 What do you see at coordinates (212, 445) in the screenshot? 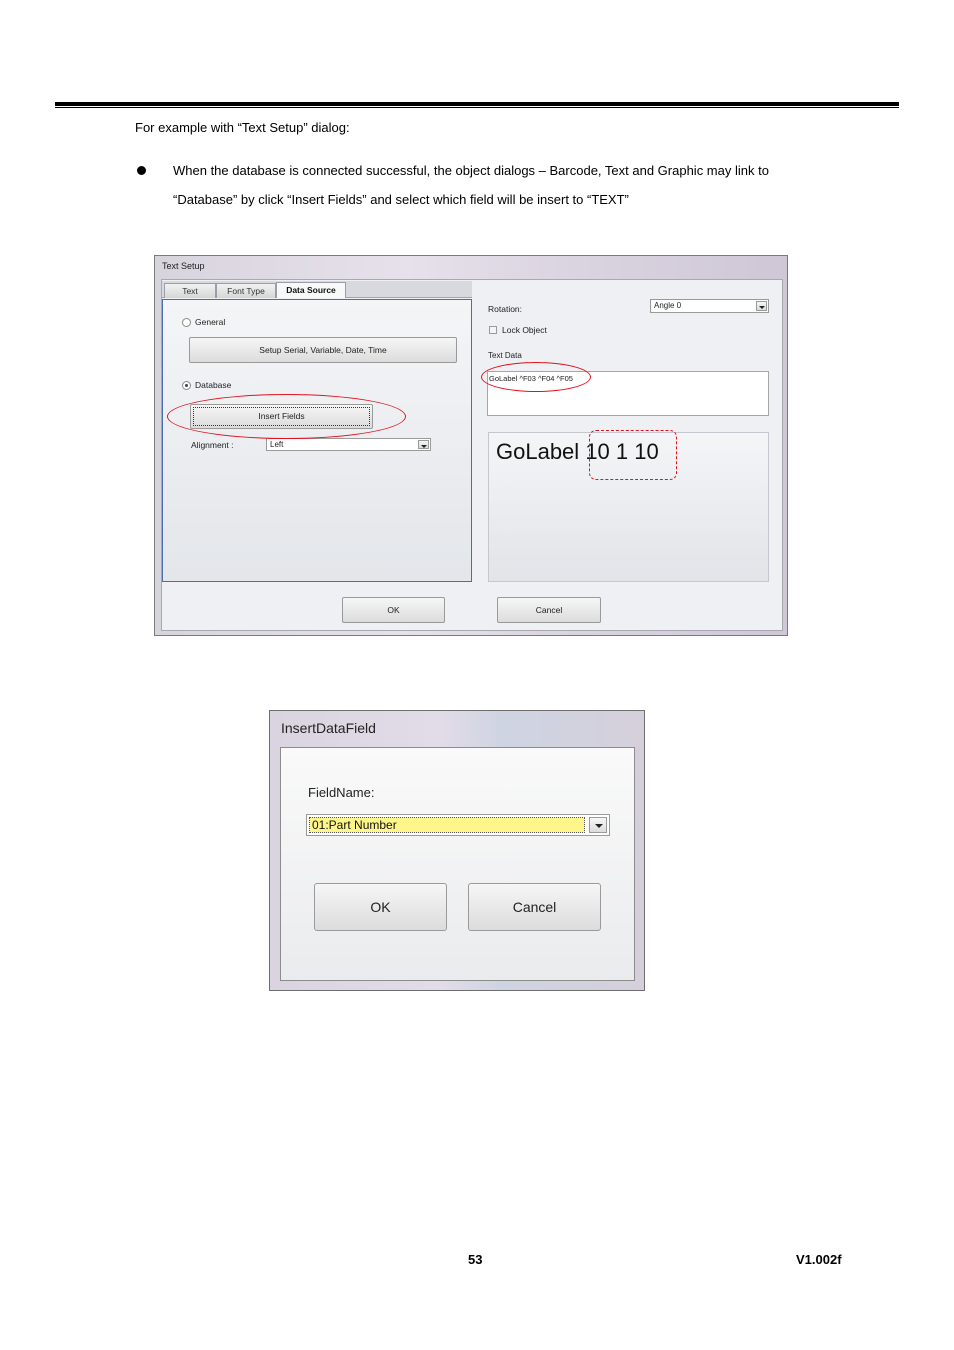
I see `alignment-label: Alignment :` at bounding box center [212, 445].